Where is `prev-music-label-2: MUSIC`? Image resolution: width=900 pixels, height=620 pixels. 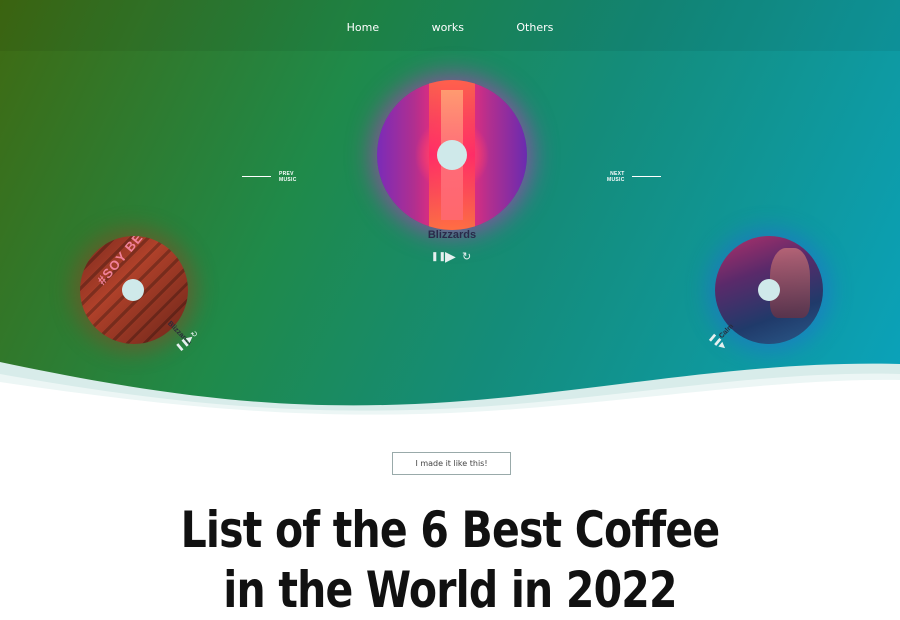
prev-music-label-2: MUSIC is located at coordinates (288, 180).